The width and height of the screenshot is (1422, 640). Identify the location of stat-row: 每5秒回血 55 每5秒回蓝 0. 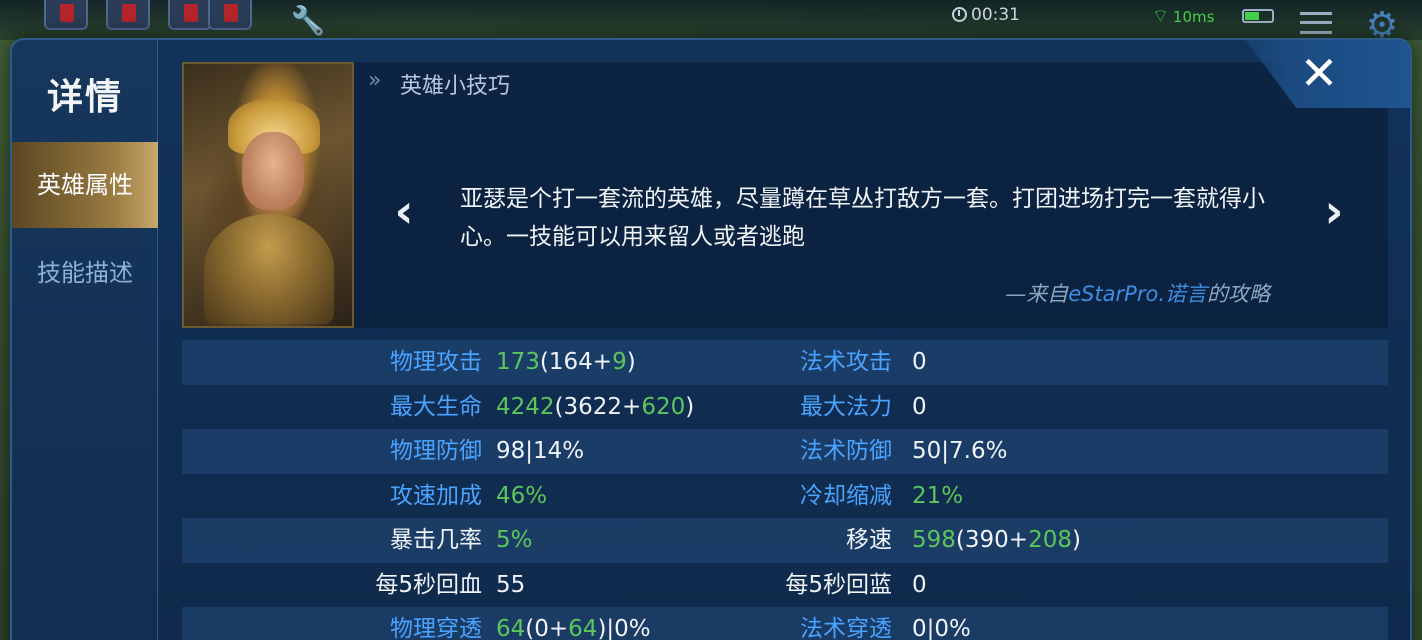
(785, 585).